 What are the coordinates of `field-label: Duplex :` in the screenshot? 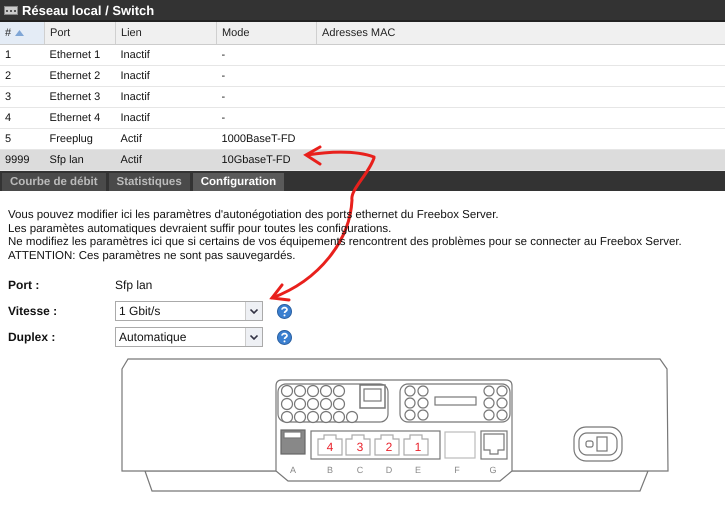 It's located at (32, 337).